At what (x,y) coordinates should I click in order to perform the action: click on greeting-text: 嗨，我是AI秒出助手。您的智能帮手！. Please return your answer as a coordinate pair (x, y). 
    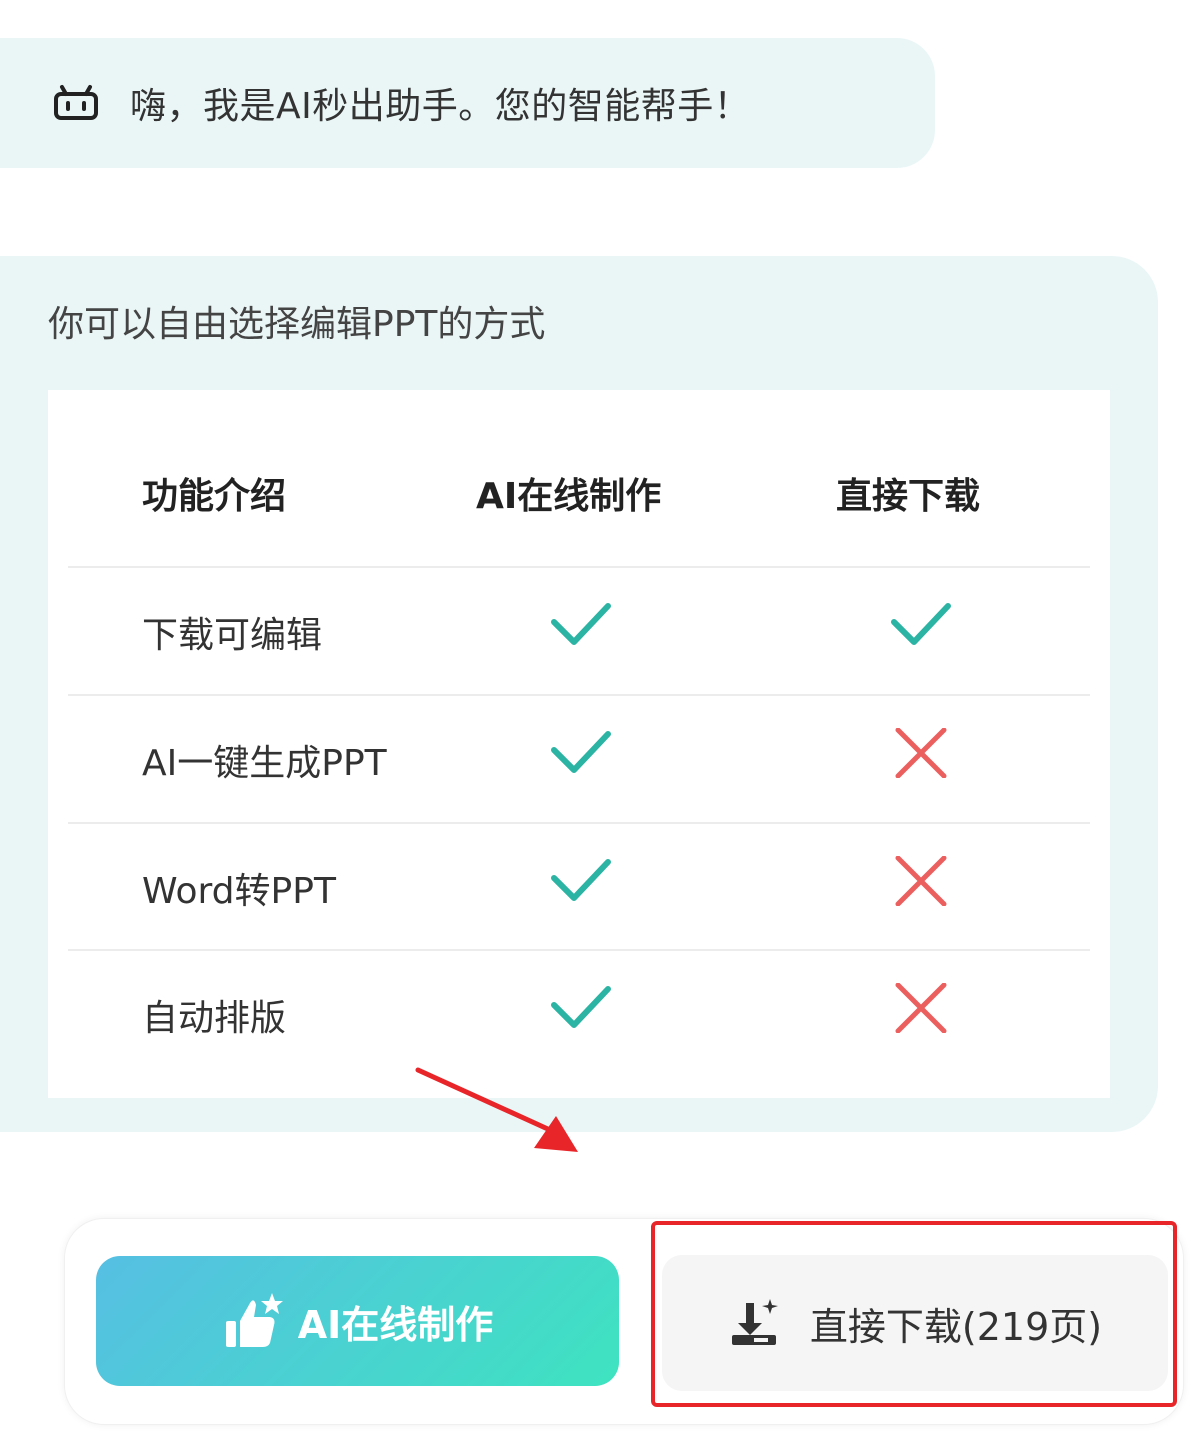
    Looking at the image, I should click on (440, 106).